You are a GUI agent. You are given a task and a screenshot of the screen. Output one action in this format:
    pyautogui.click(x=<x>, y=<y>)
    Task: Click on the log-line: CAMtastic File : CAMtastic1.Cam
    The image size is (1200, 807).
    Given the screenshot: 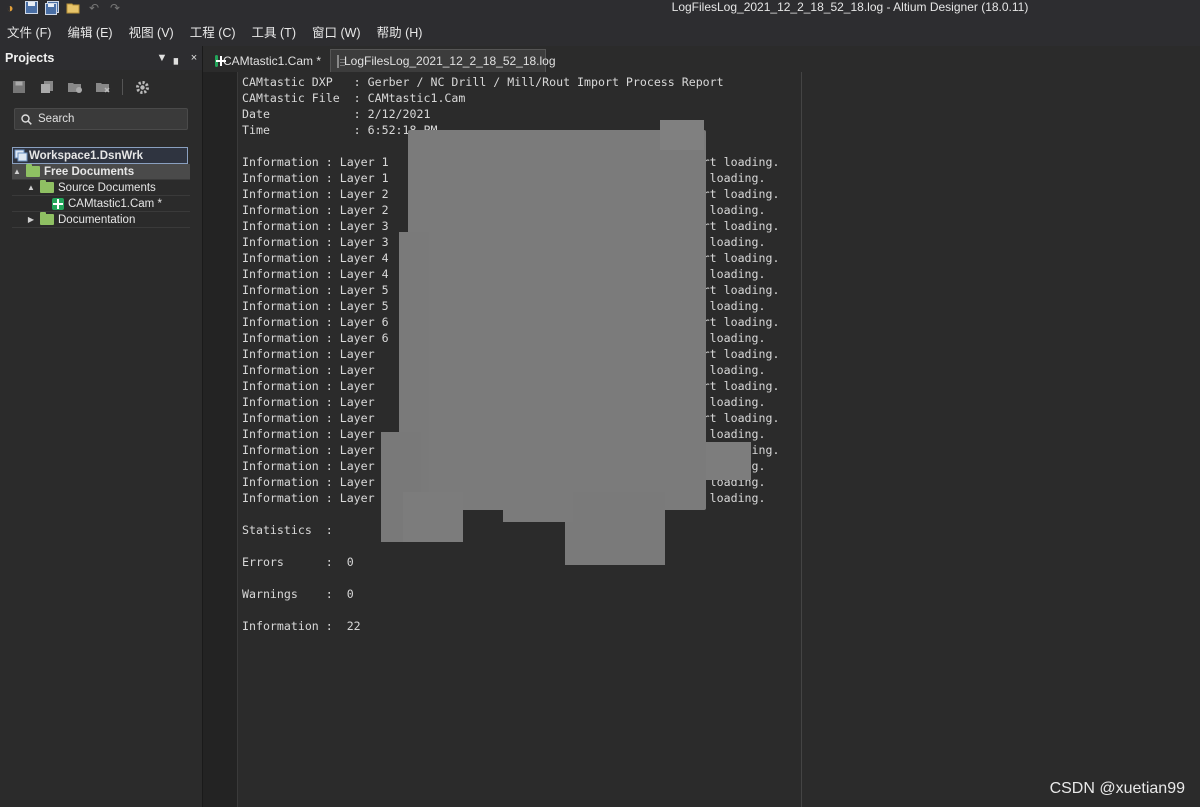 What is the action you would take?
    pyautogui.click(x=354, y=98)
    